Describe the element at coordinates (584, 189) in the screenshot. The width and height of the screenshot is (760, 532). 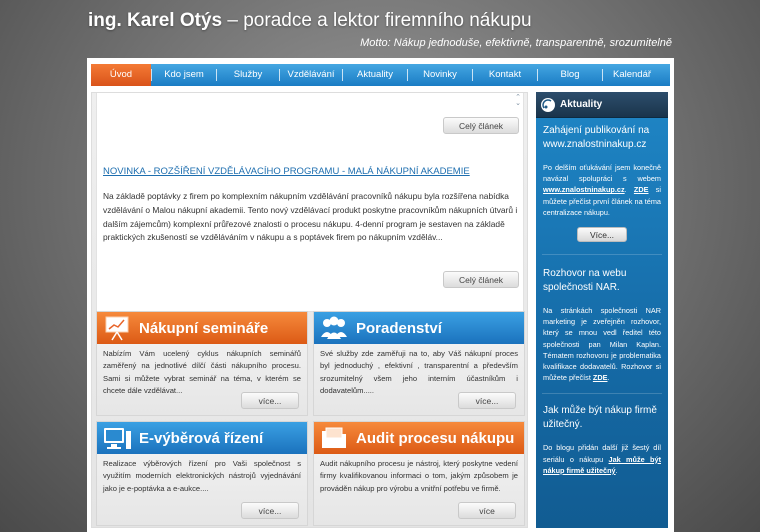
I see `sidebar-link: www.znalostninakup.cz` at that location.